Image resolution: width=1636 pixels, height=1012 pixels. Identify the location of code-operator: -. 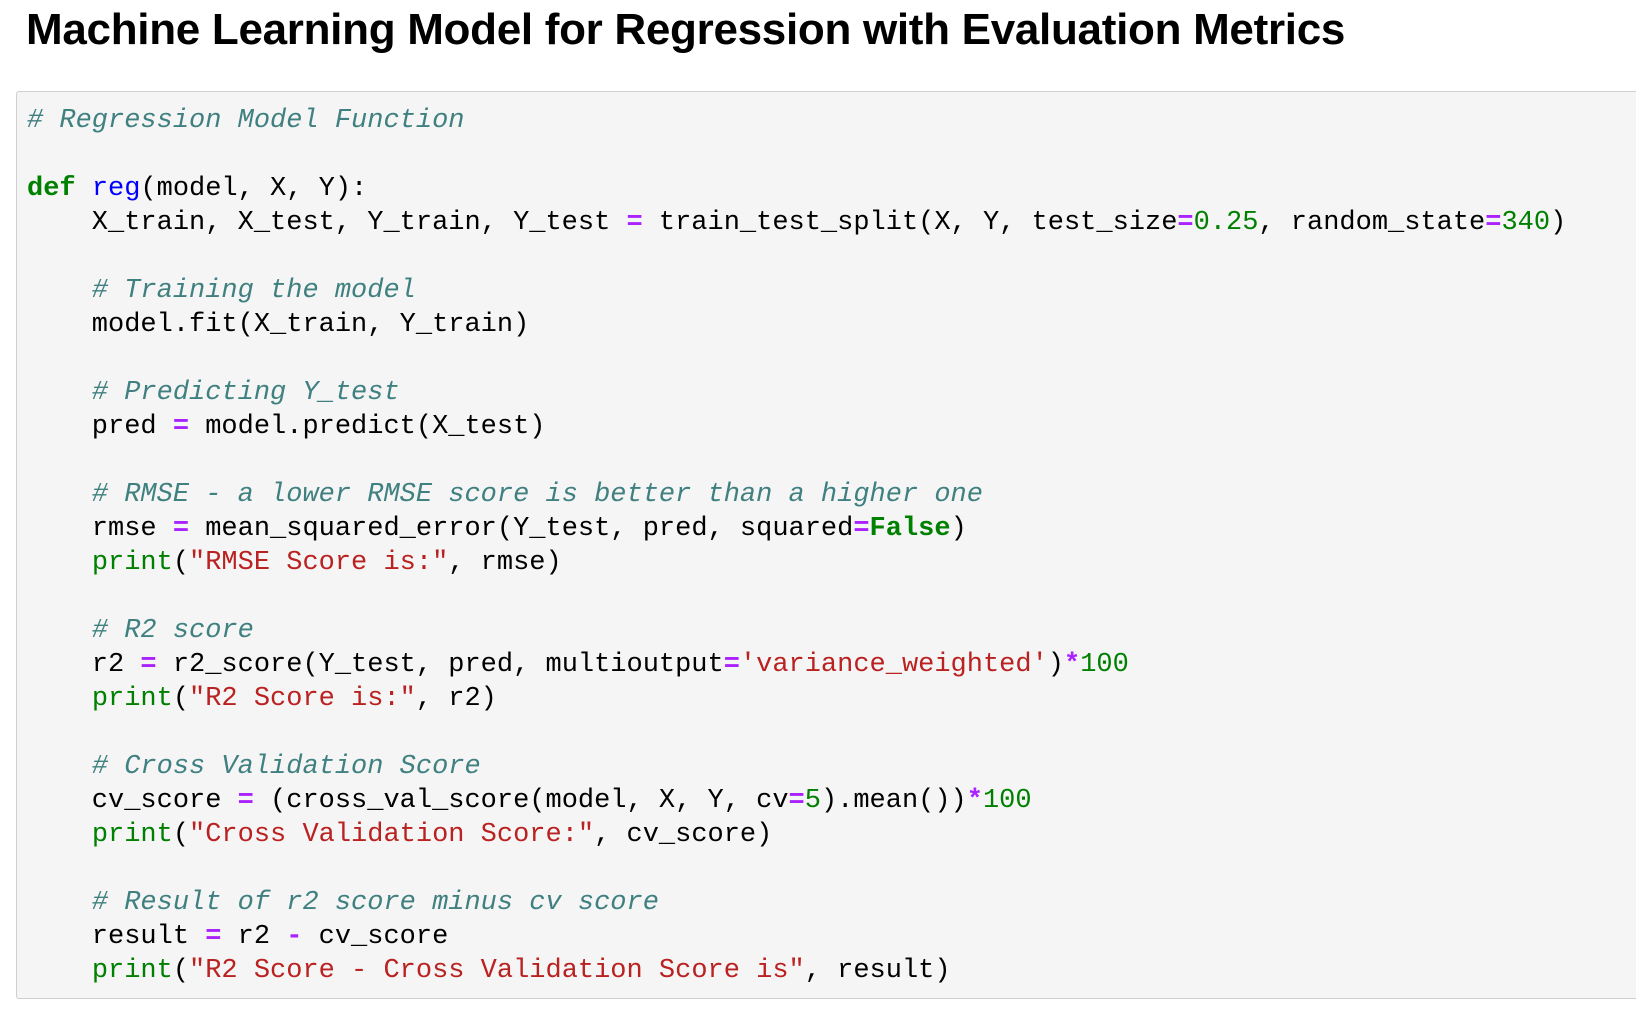
(294, 937).